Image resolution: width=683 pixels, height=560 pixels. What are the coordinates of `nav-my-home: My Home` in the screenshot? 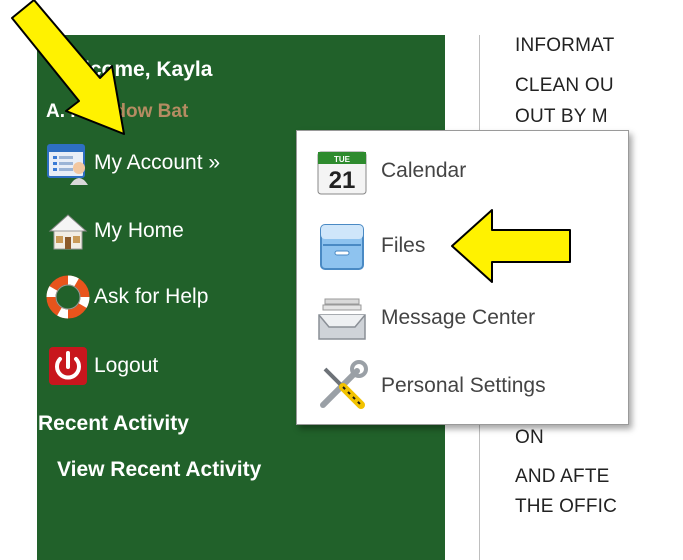 It's located at (115, 231).